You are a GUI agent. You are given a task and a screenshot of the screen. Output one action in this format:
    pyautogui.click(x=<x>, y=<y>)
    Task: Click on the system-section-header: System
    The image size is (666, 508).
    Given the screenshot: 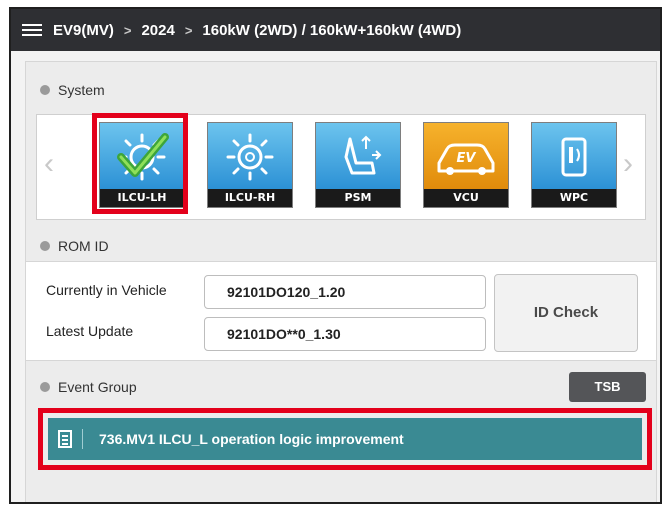 What is the action you would take?
    pyautogui.click(x=65, y=90)
    